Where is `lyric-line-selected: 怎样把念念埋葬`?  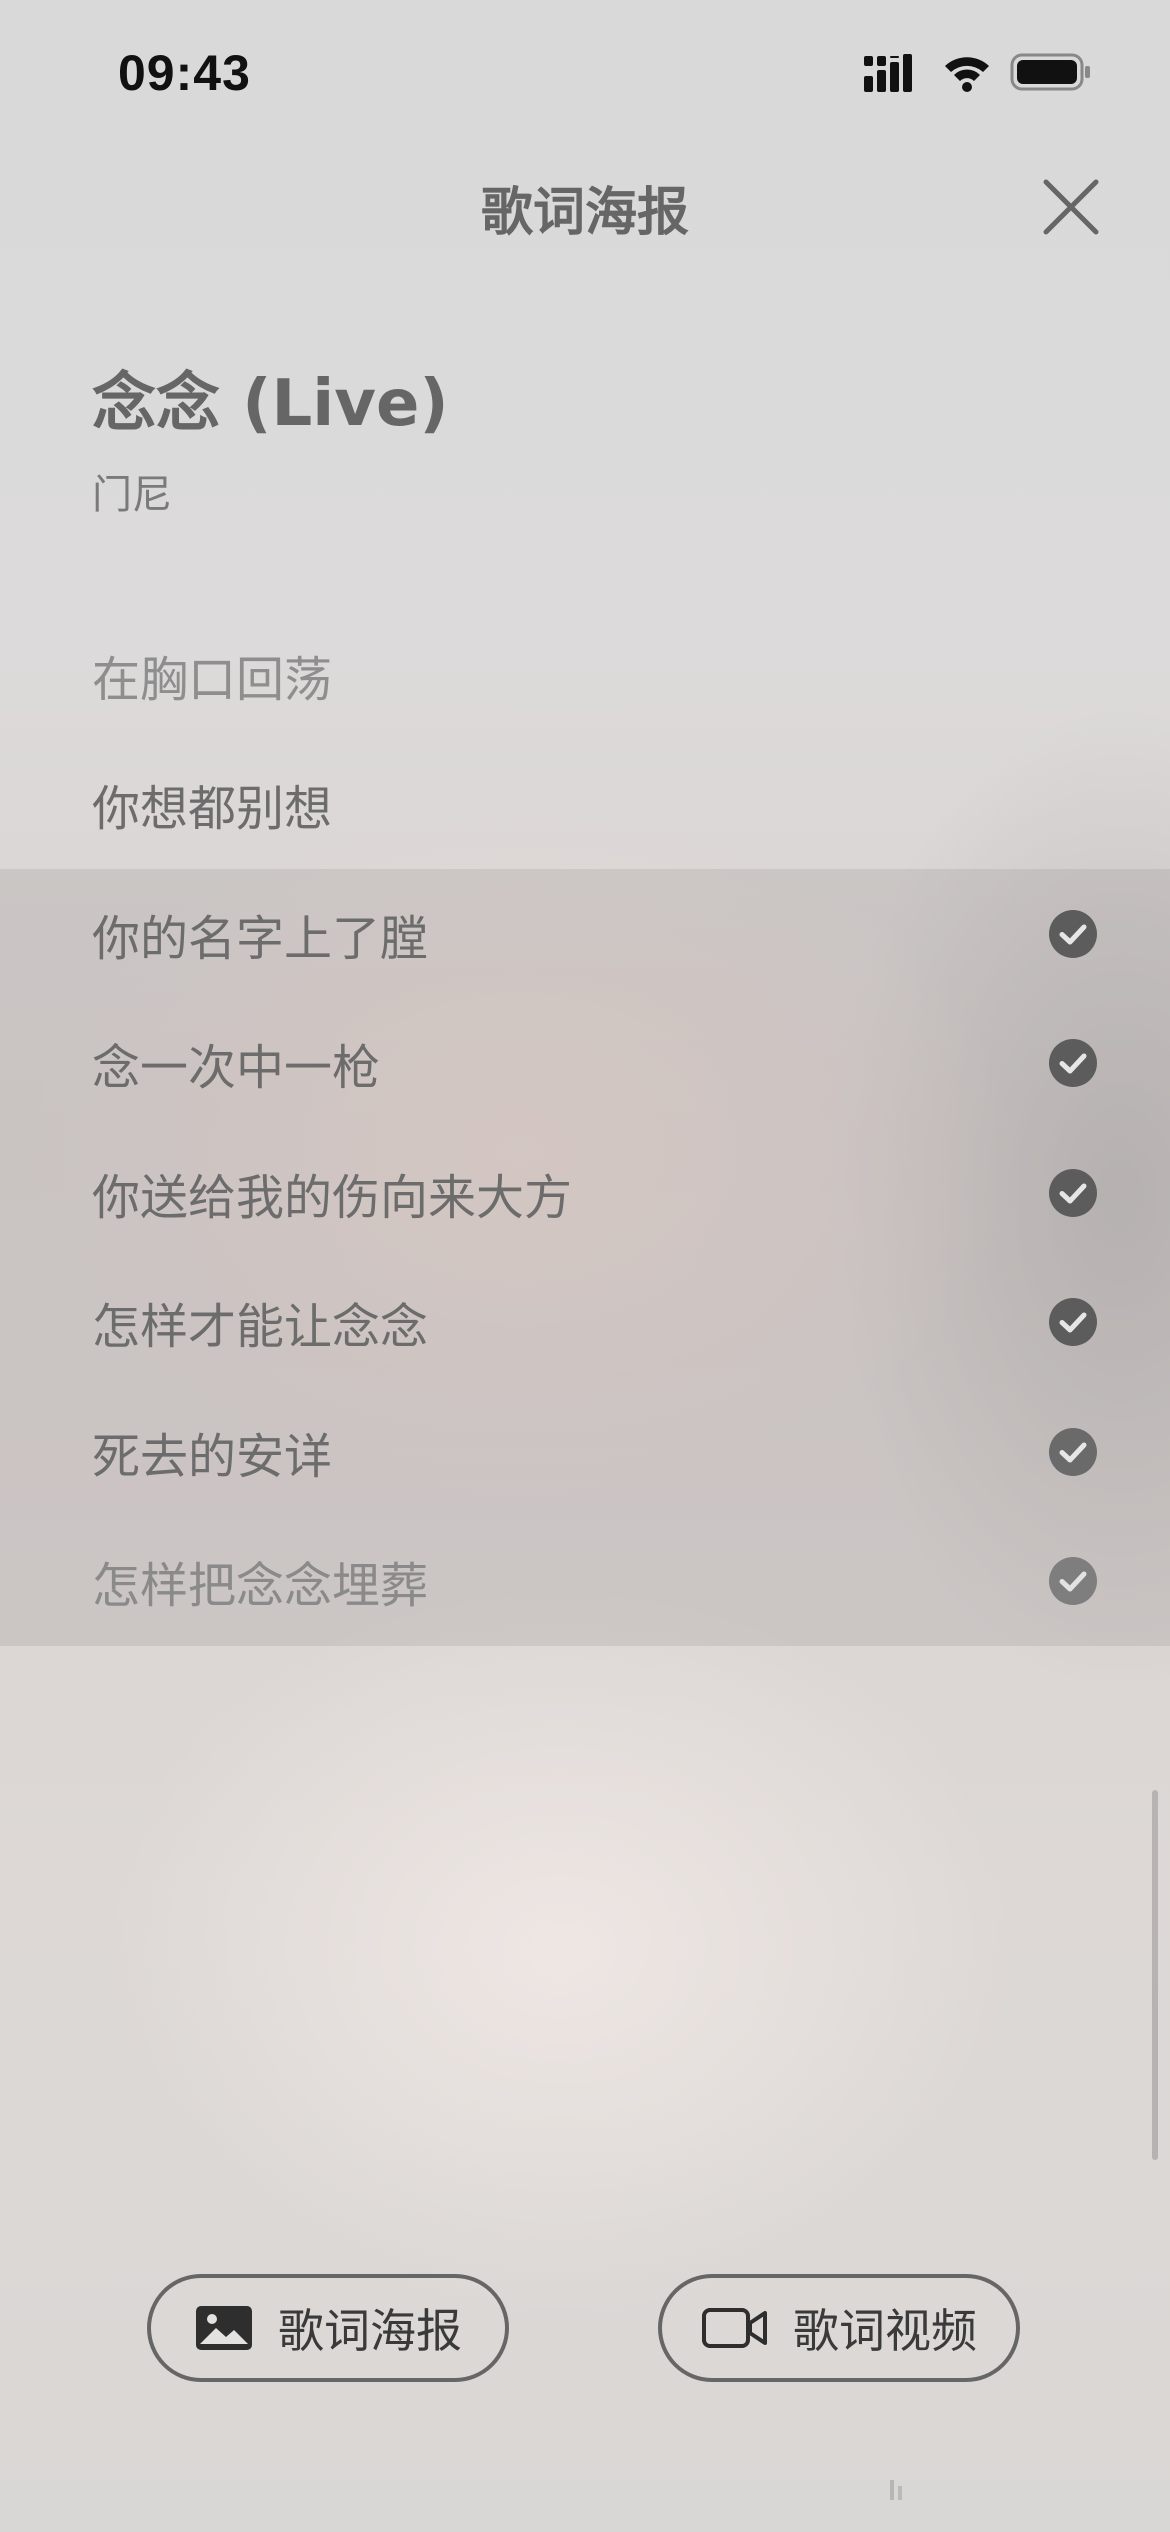 lyric-line-selected: 怎样把念念埋葬 is located at coordinates (585, 1581).